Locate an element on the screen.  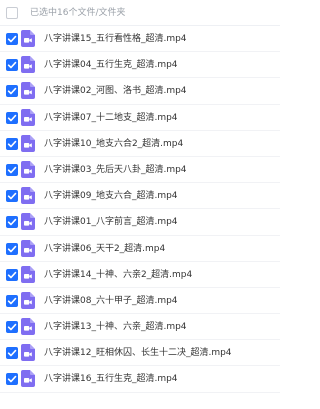
file-row: 八字讲课10_地支六合2_超清.mp4 is located at coordinates (140, 144).